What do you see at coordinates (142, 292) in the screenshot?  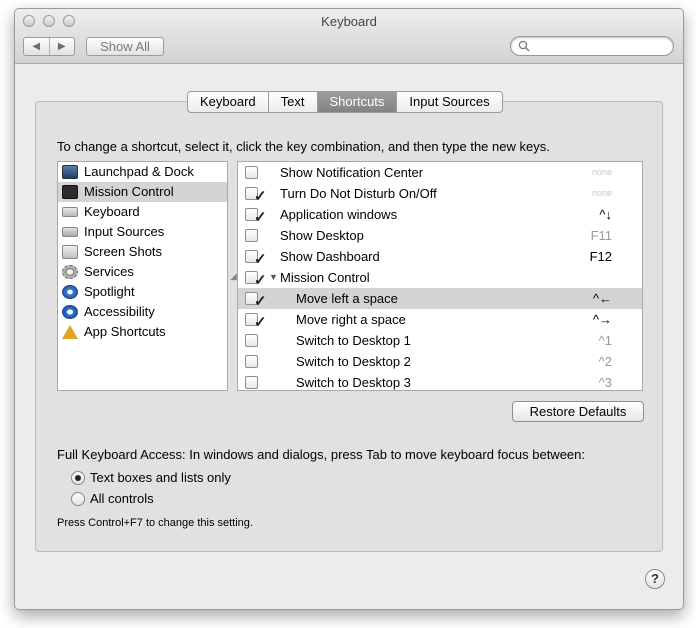 I see `category-spotlight: Spotlight` at bounding box center [142, 292].